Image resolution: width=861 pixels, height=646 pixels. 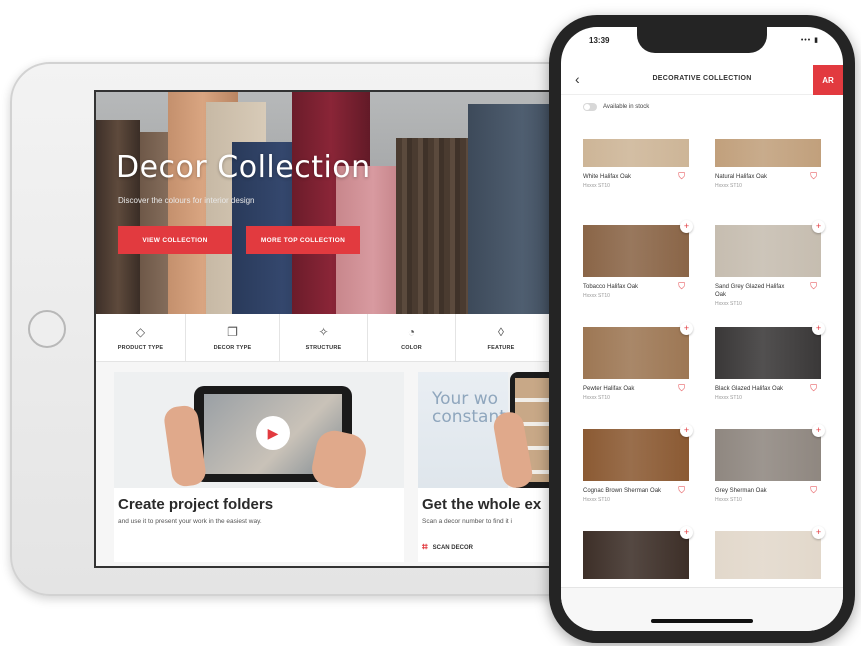 What do you see at coordinates (599, 40) in the screenshot?
I see `status-time: 13:39` at bounding box center [599, 40].